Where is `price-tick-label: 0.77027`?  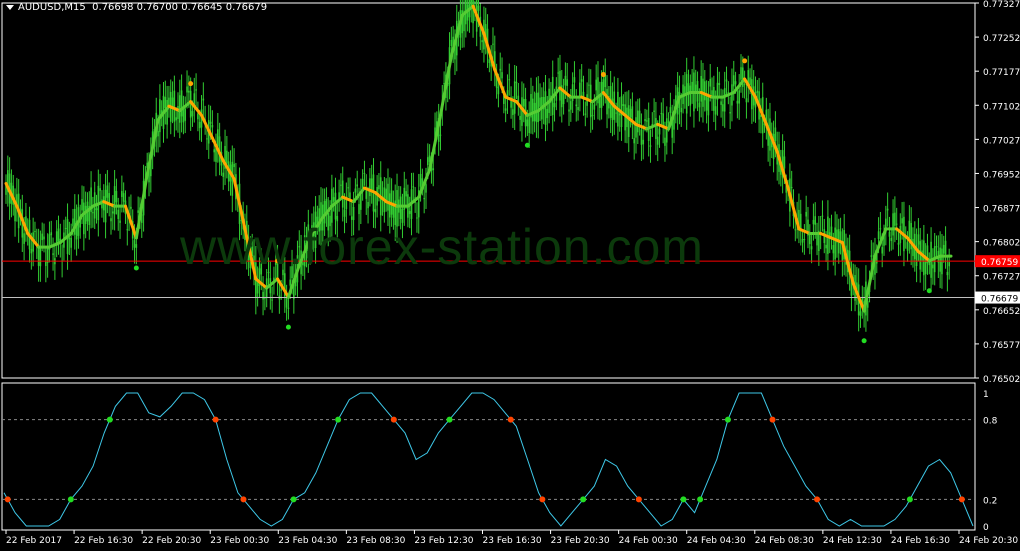 price-tick-label: 0.77027 is located at coordinates (1001, 141).